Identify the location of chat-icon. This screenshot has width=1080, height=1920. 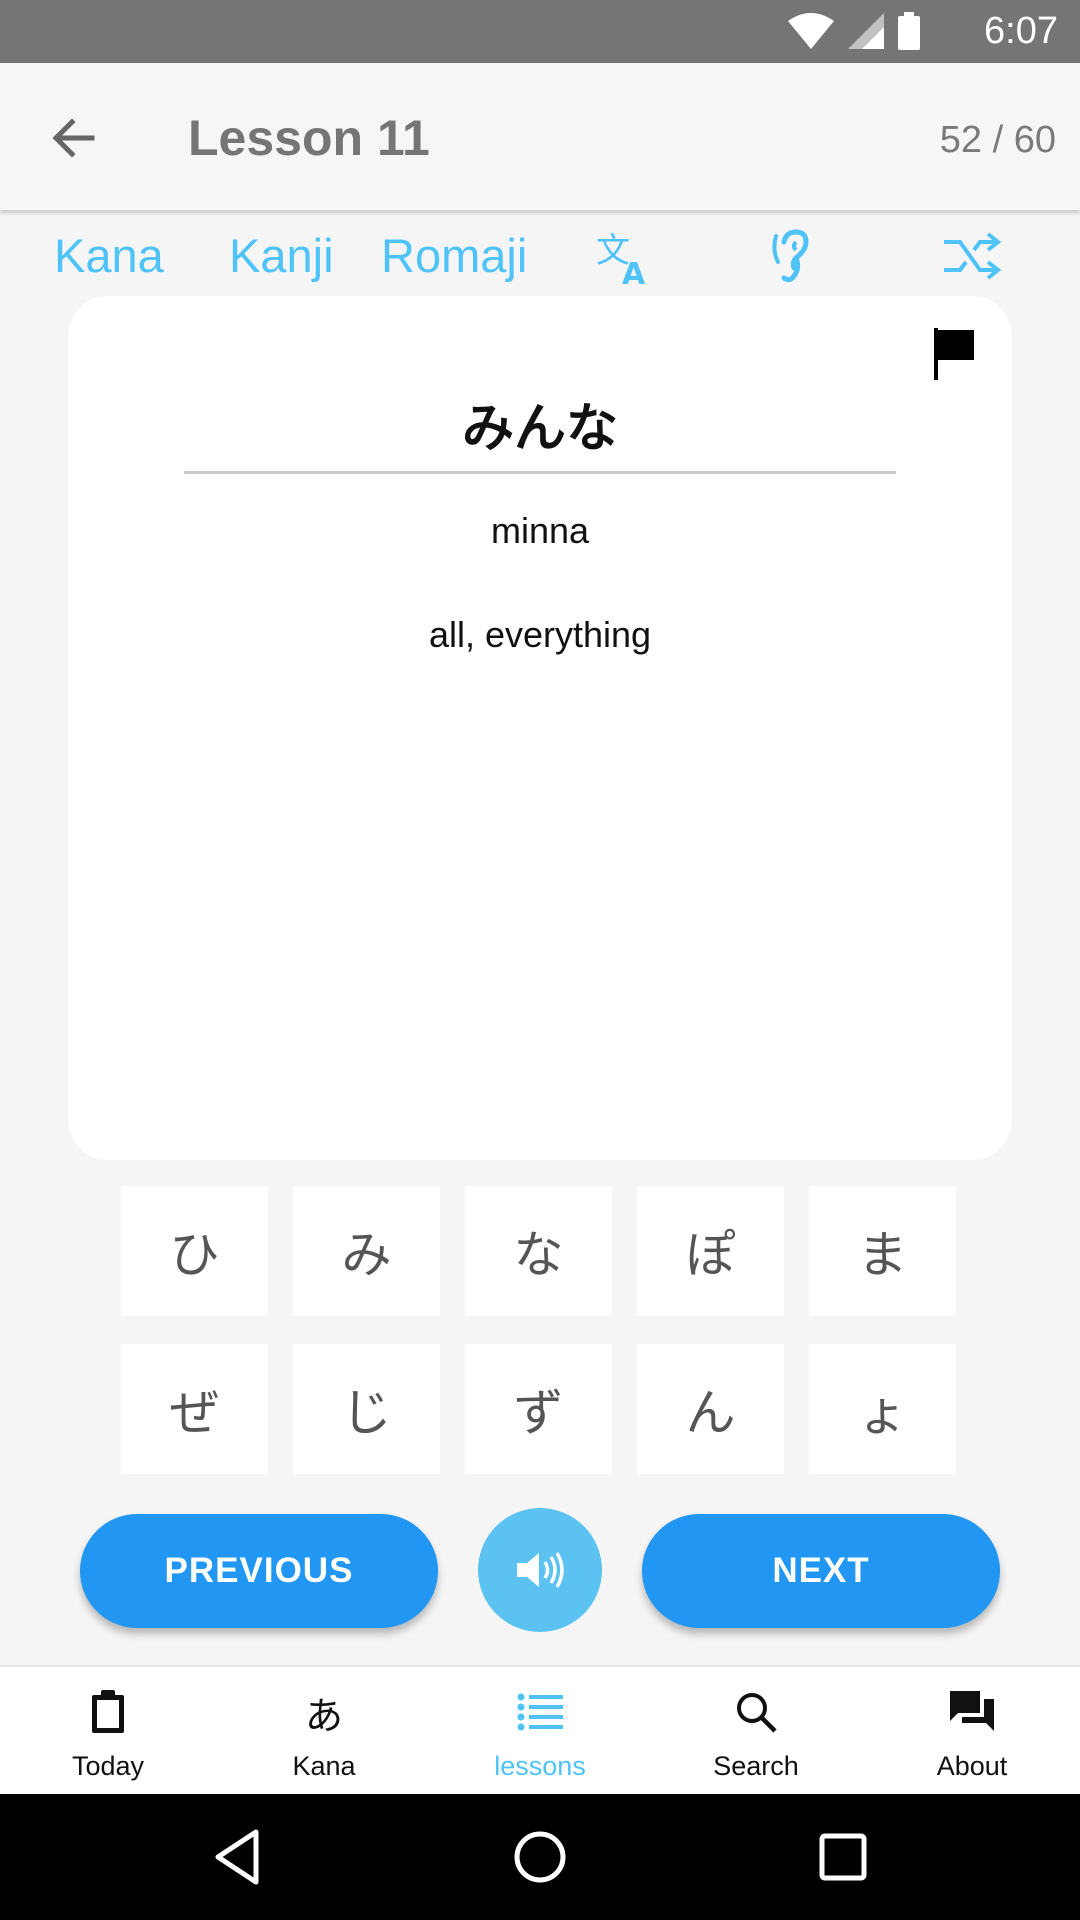
(972, 1712).